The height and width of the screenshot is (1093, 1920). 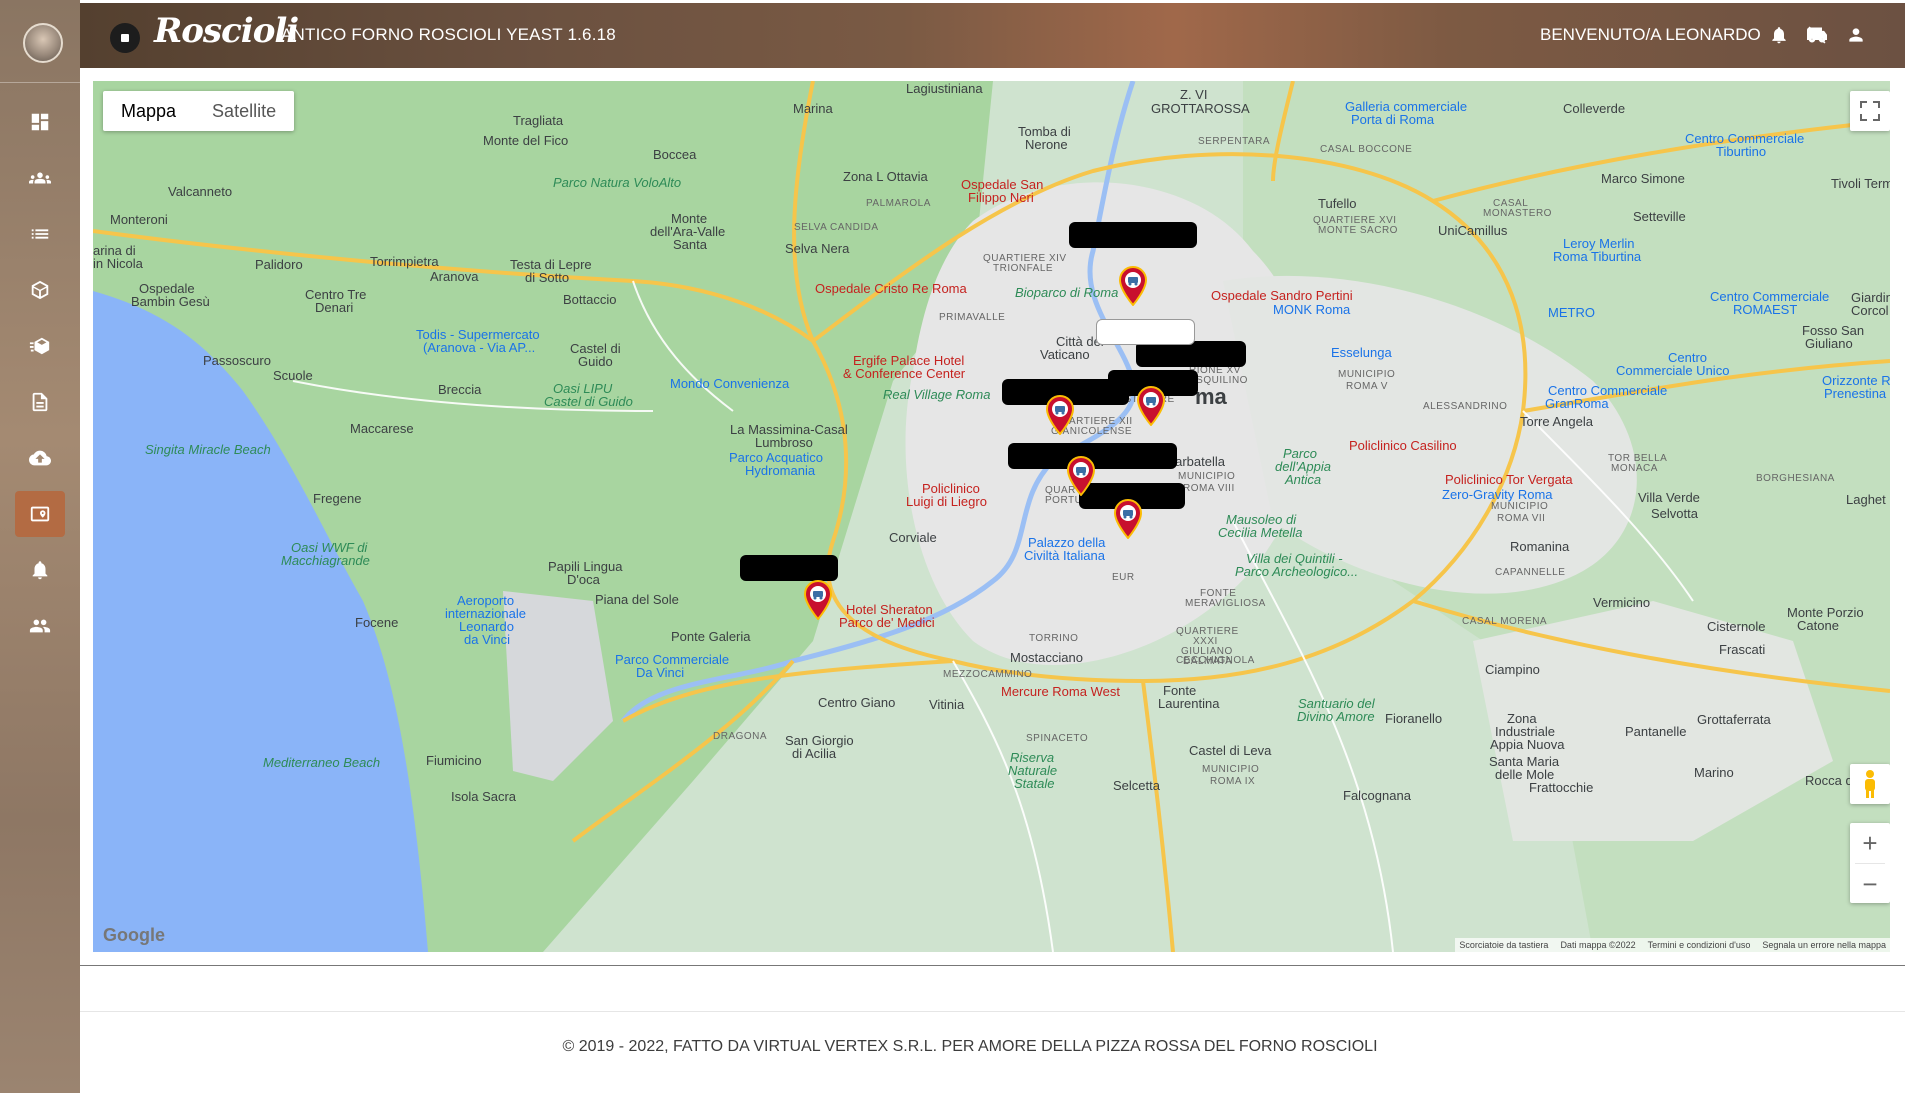 What do you see at coordinates (1870, 111) in the screenshot?
I see `fullscreen-button` at bounding box center [1870, 111].